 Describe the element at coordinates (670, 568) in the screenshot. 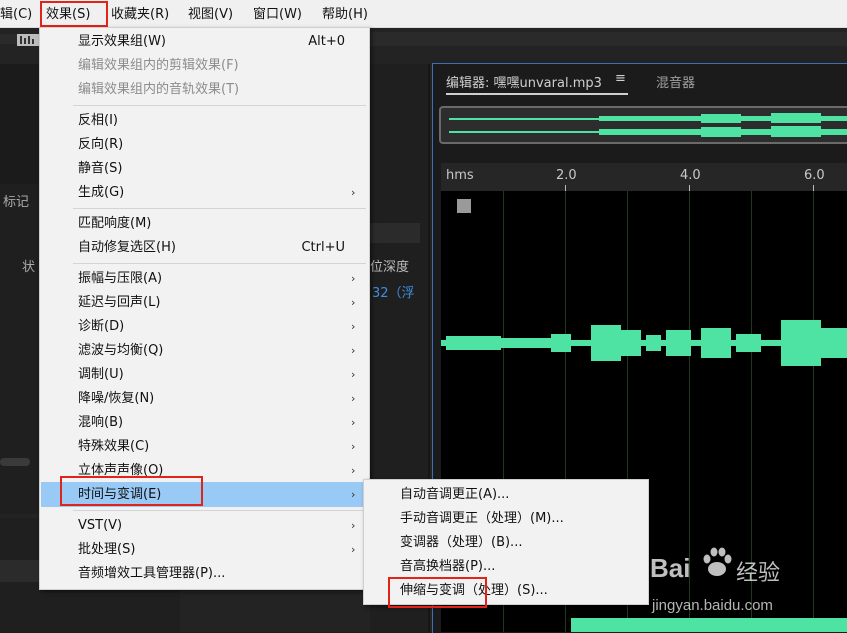

I see `watermark-brand: Bai` at that location.